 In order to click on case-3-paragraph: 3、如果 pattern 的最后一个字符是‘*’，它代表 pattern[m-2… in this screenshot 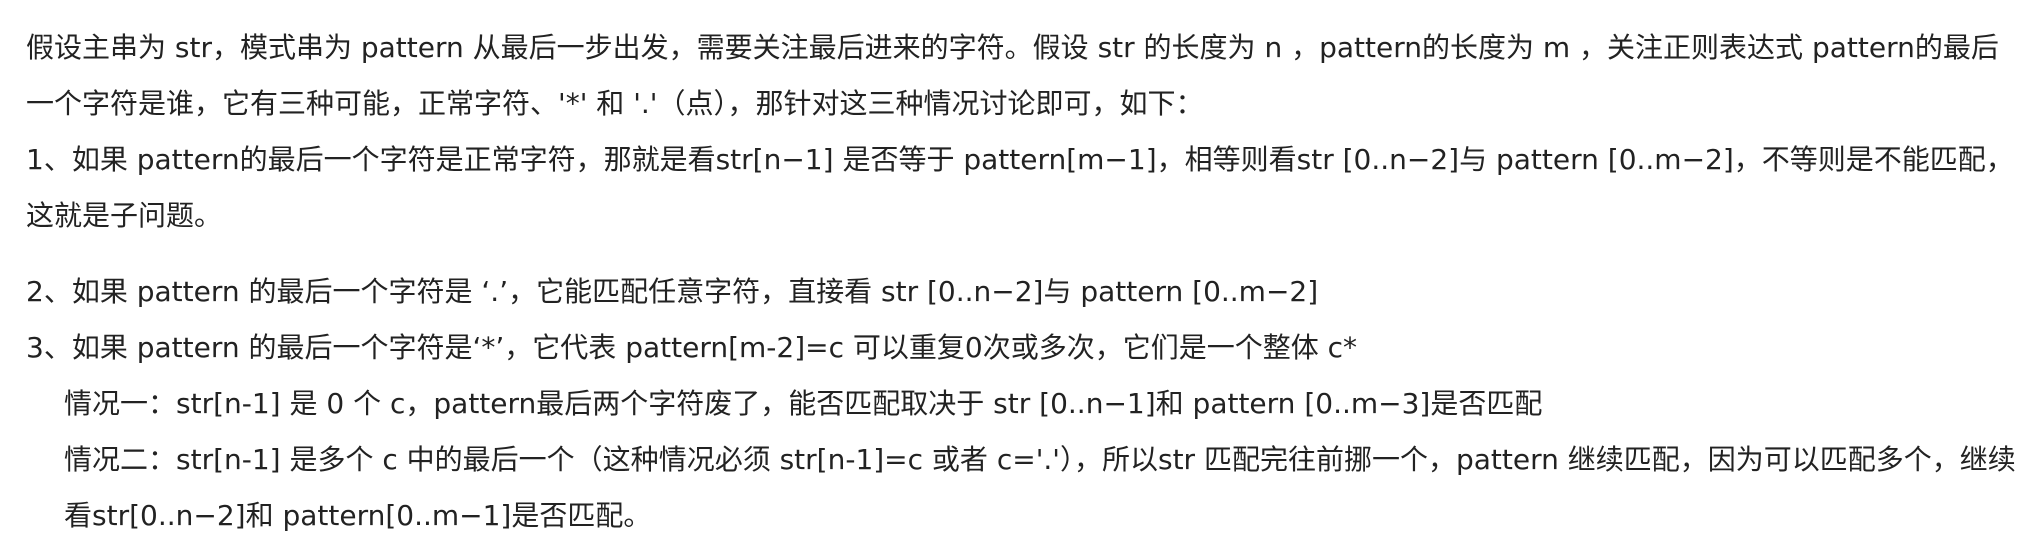, I will do `click(691, 347)`.